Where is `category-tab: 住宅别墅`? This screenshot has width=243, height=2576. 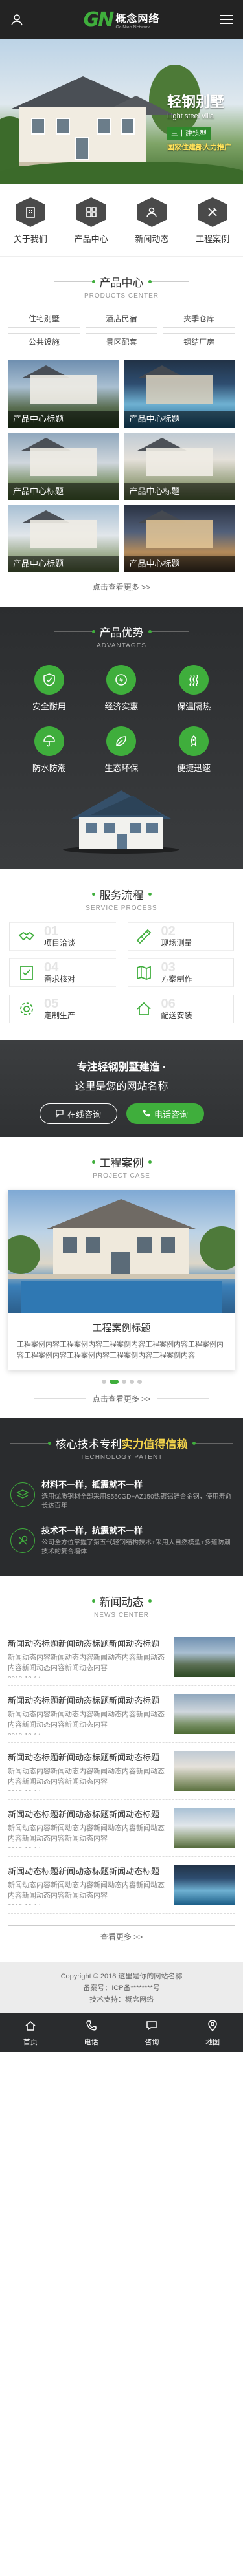
category-tab: 住宅别墅 is located at coordinates (44, 319).